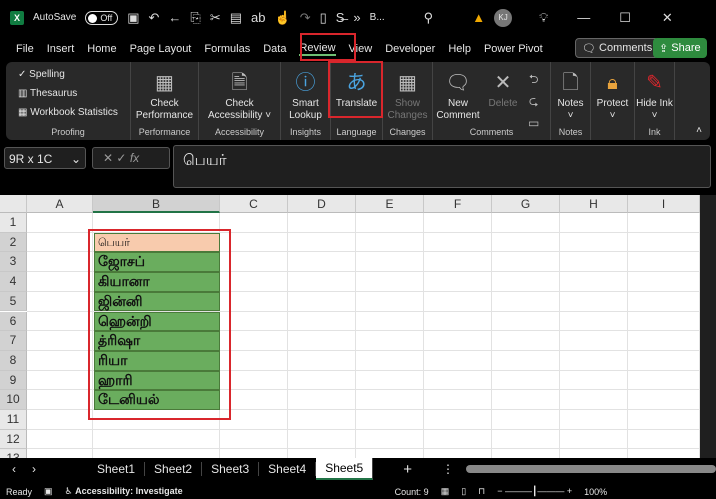 Image resolution: width=716 pixels, height=499 pixels. I want to click on tab-power-pivot: Power Pivot, so click(513, 49).